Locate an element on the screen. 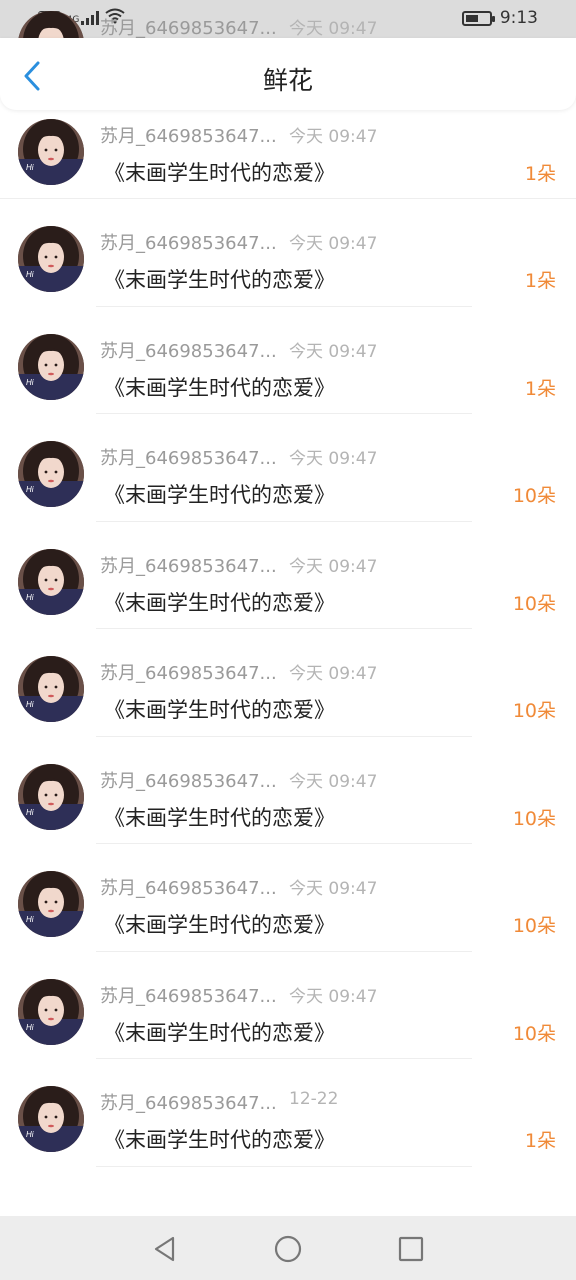 The width and height of the screenshot is (576, 1280). nav-recents-button is located at coordinates (411, 1249).